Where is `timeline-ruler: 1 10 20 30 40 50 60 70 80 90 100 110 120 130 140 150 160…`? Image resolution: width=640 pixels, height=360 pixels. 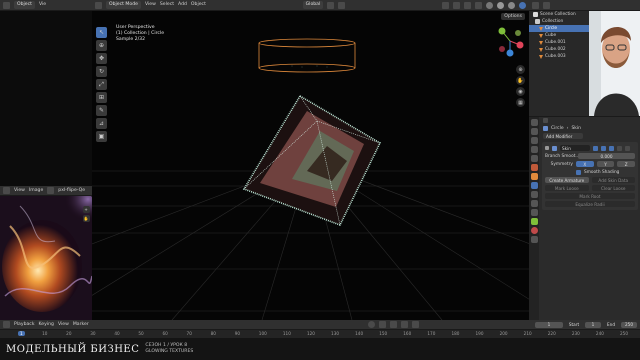
timeline-ruler: 1 10 20 30 40 50 60 70 80 90 100 110 120 130 140 150 160… is located at coordinates (320, 334).